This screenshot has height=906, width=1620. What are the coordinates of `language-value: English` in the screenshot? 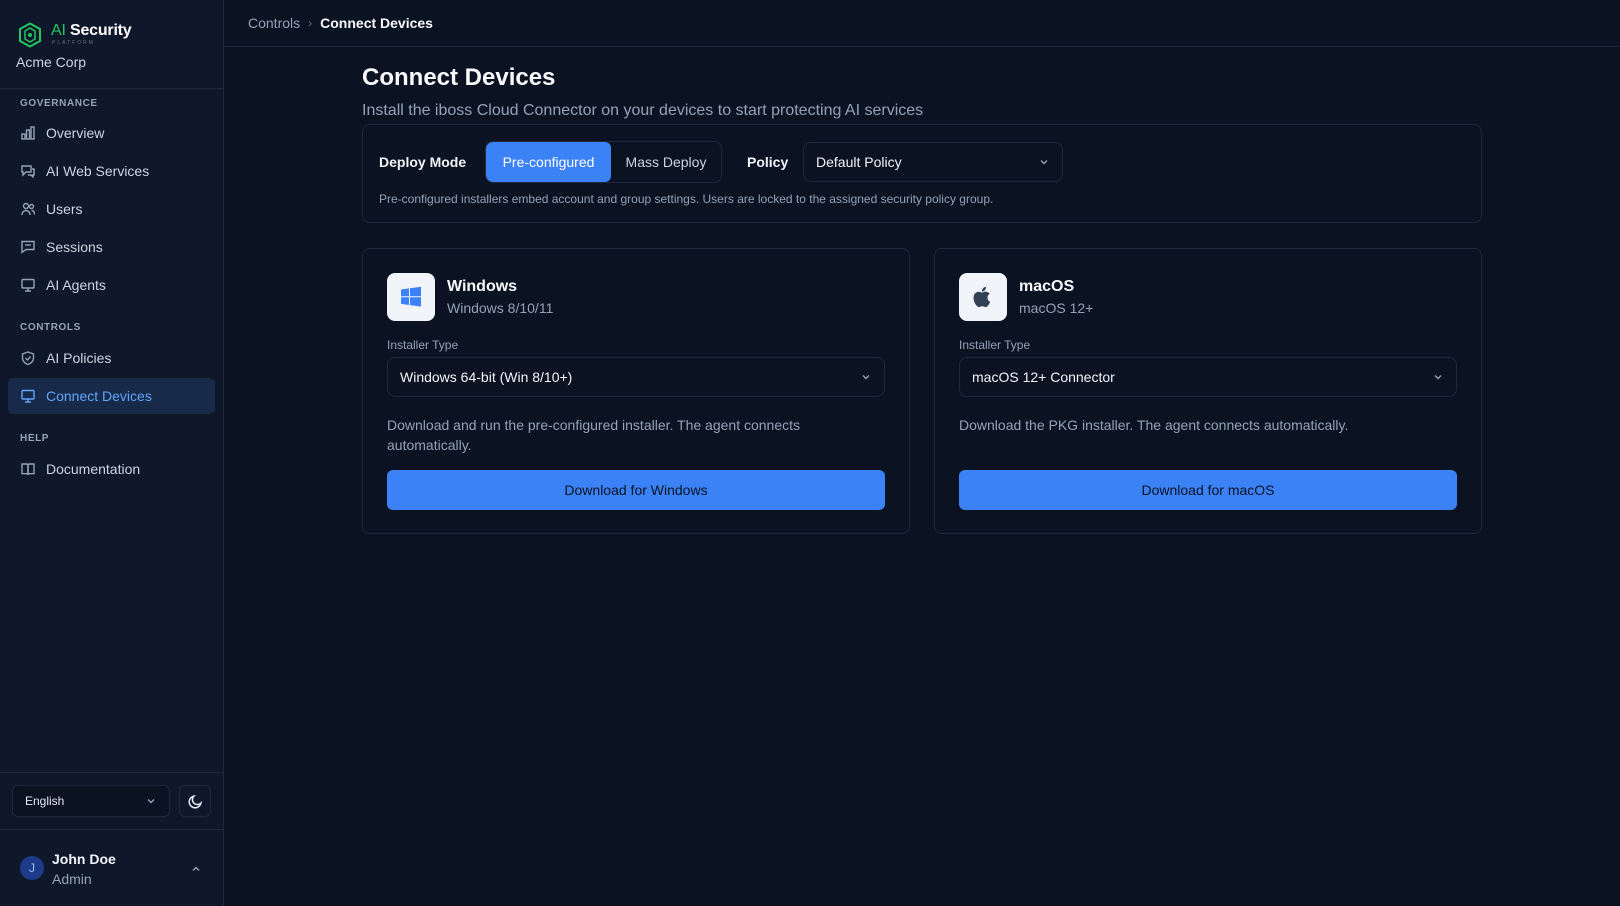 It's located at (45, 801).